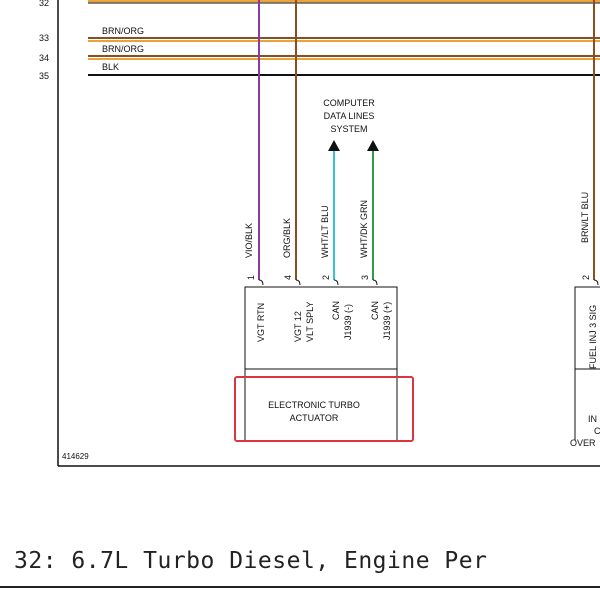 This screenshot has width=600, height=597. What do you see at coordinates (596, 282) in the screenshot?
I see `connector-curve-right` at bounding box center [596, 282].